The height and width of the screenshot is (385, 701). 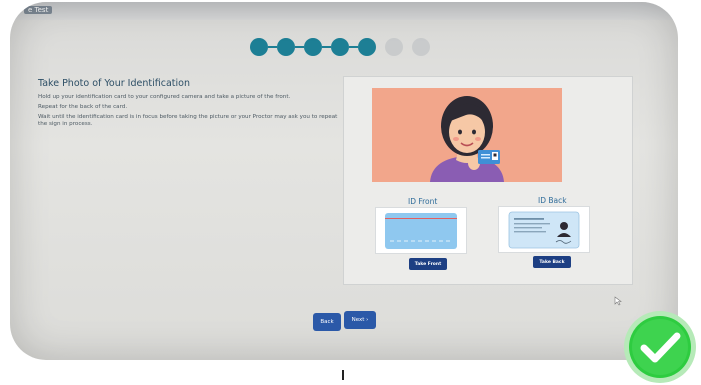 I want to click on id-photo-illustration, so click(x=467, y=135).